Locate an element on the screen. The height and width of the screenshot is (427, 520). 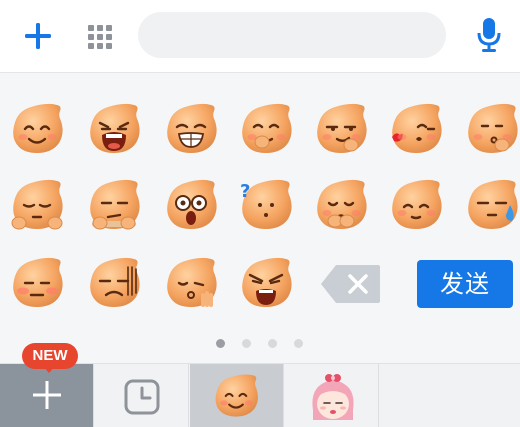
emoji-sleepy is located at coordinates (37, 205).